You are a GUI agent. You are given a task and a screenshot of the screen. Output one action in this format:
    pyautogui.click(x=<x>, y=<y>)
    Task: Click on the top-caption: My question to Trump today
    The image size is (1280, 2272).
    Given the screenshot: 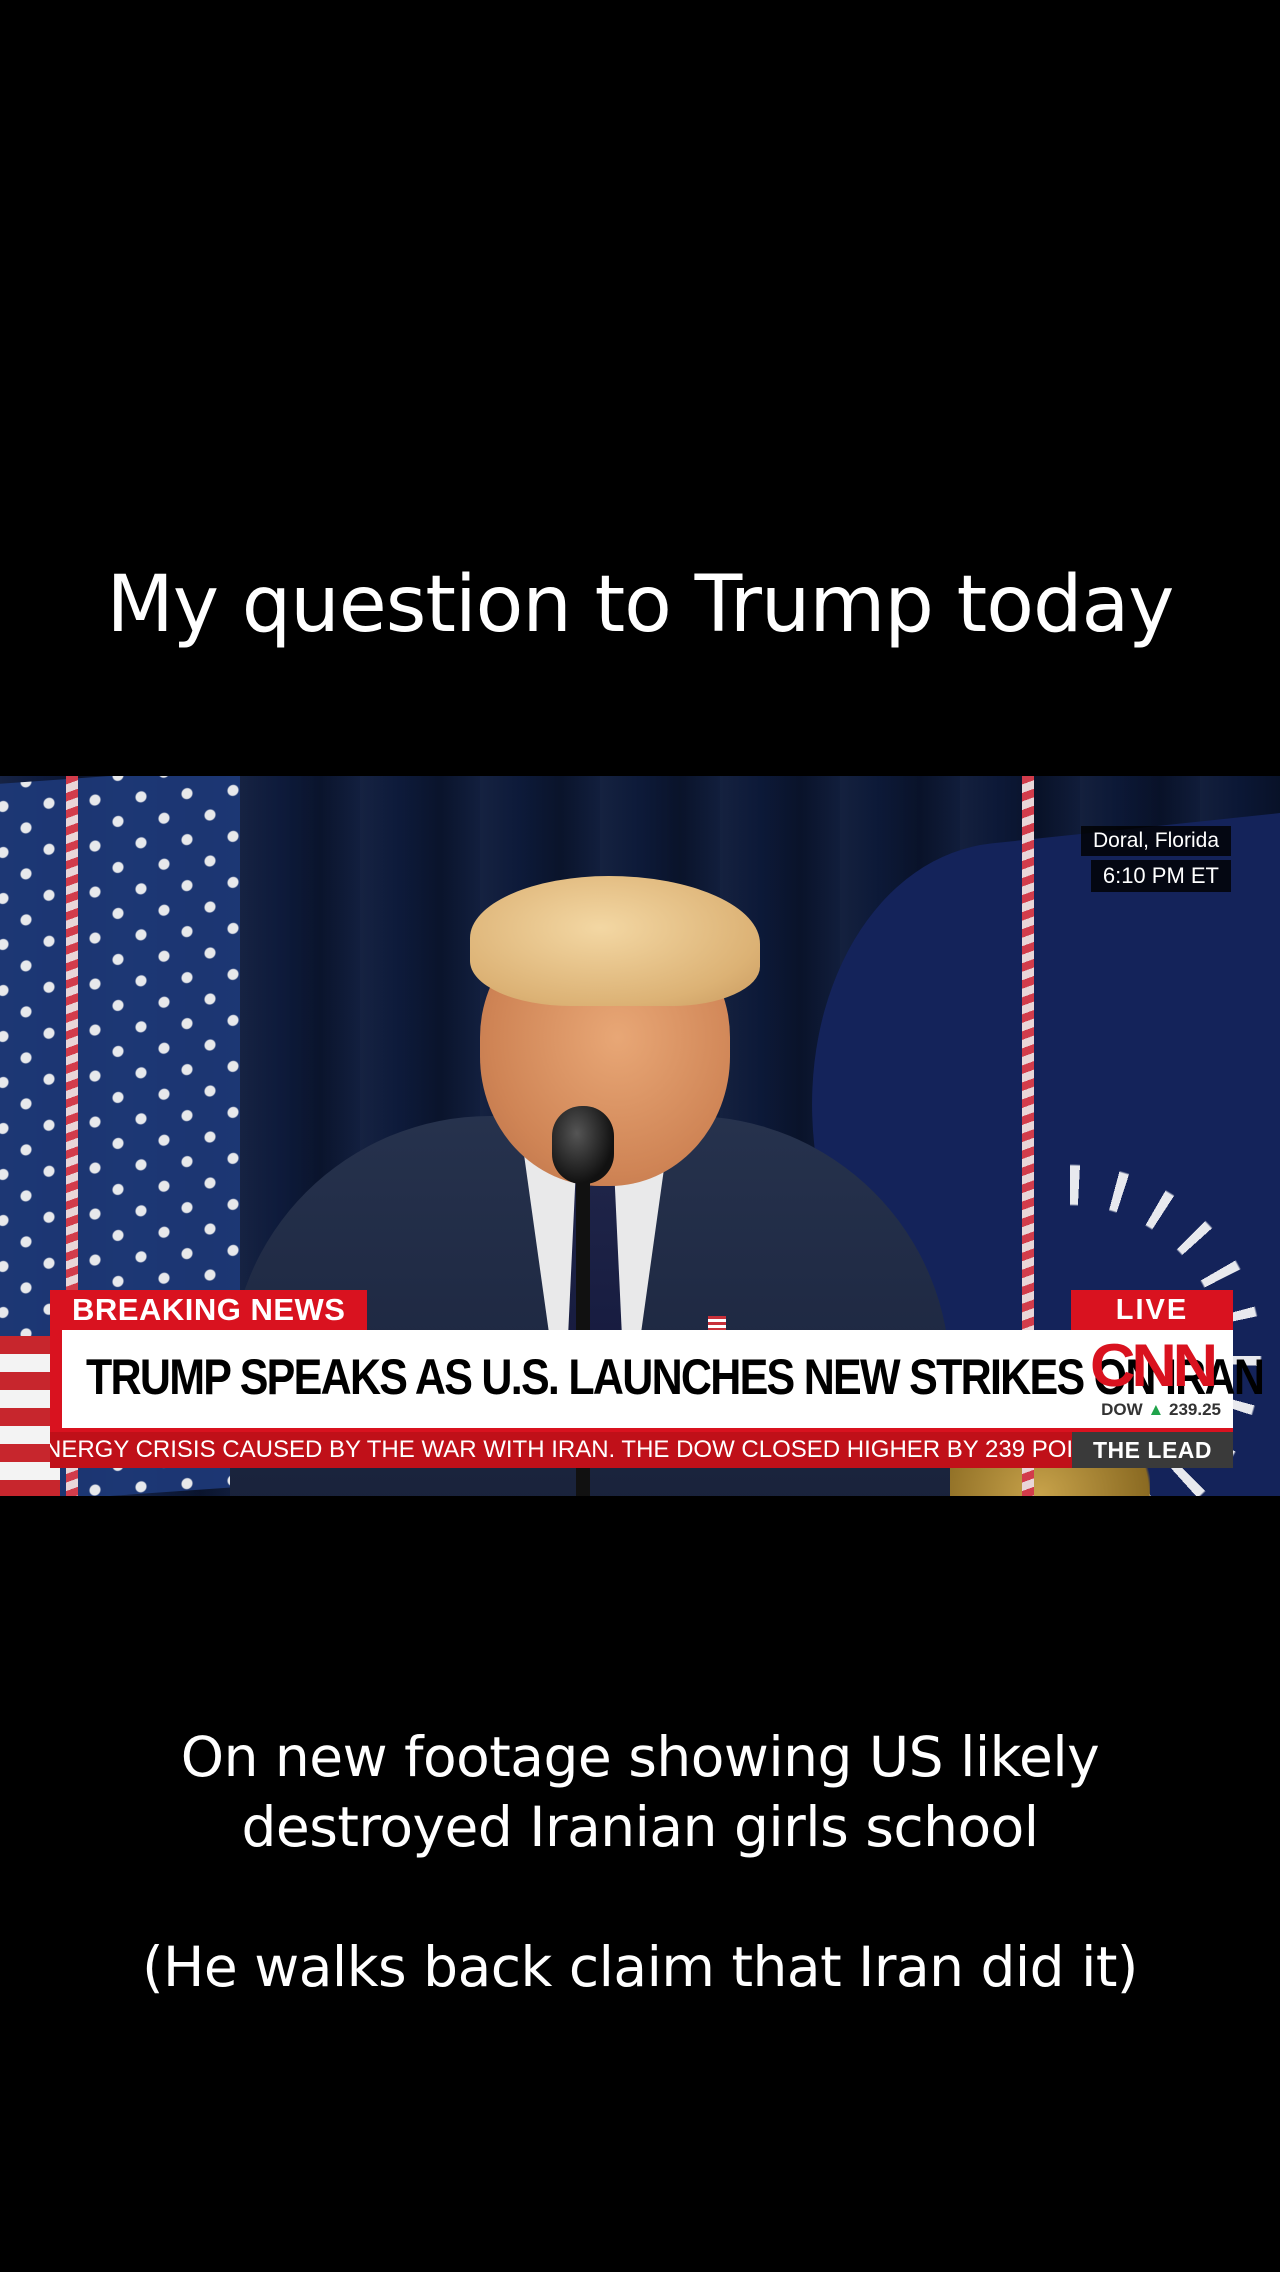 What is the action you would take?
    pyautogui.click(x=640, y=605)
    